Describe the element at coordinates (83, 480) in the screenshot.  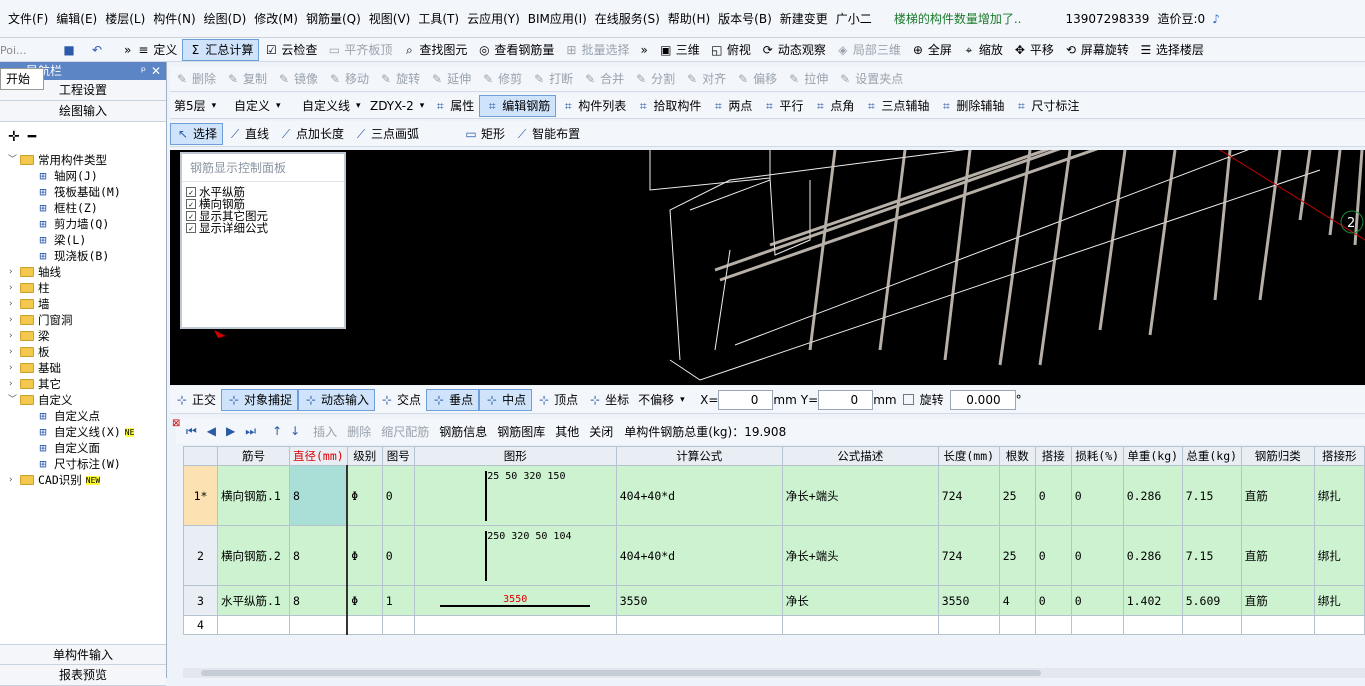
I see `tree-node: › CAD识别 NEW` at that location.